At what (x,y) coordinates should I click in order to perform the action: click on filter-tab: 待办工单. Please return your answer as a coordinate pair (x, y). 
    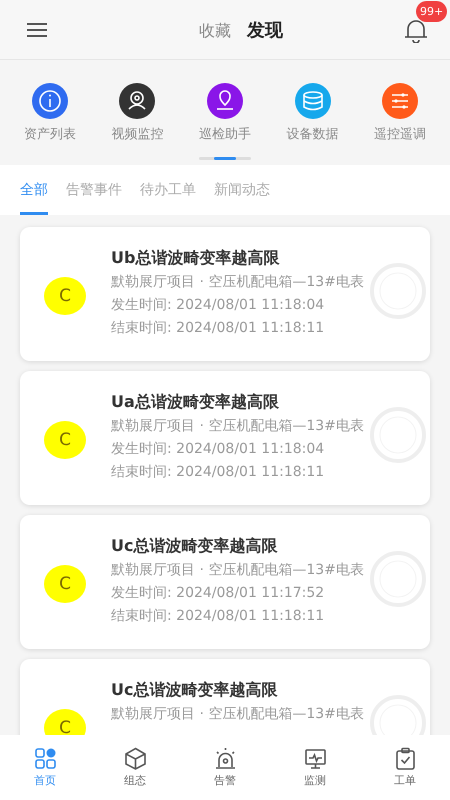
    Looking at the image, I should click on (168, 190).